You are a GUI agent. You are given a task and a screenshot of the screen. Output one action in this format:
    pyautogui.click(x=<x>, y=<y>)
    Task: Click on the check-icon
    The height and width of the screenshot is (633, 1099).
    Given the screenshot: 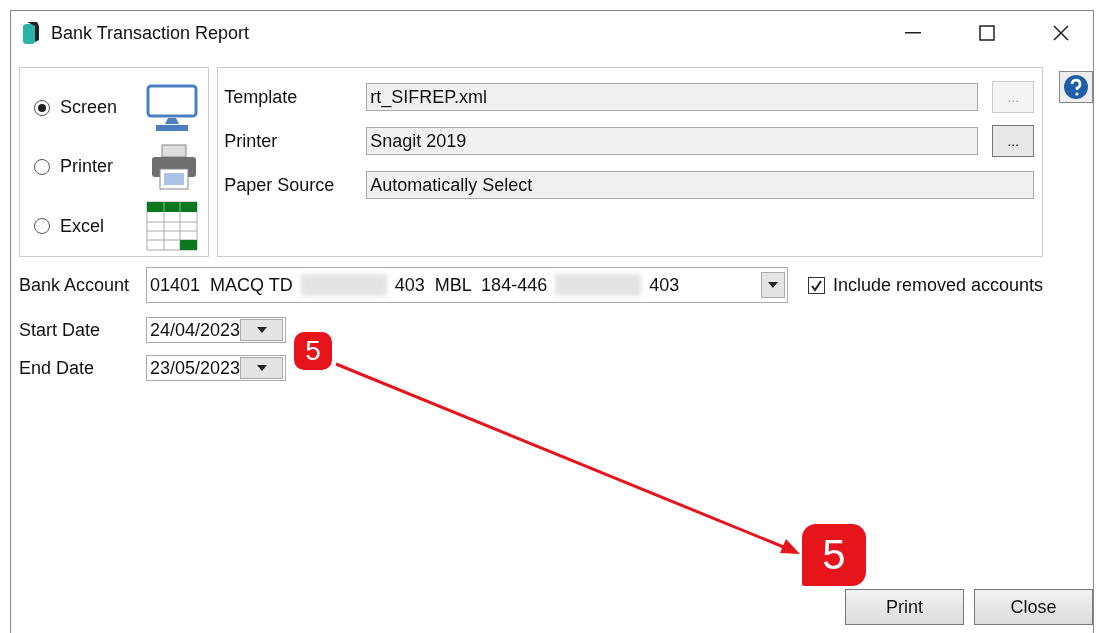 What is the action you would take?
    pyautogui.click(x=816, y=285)
    